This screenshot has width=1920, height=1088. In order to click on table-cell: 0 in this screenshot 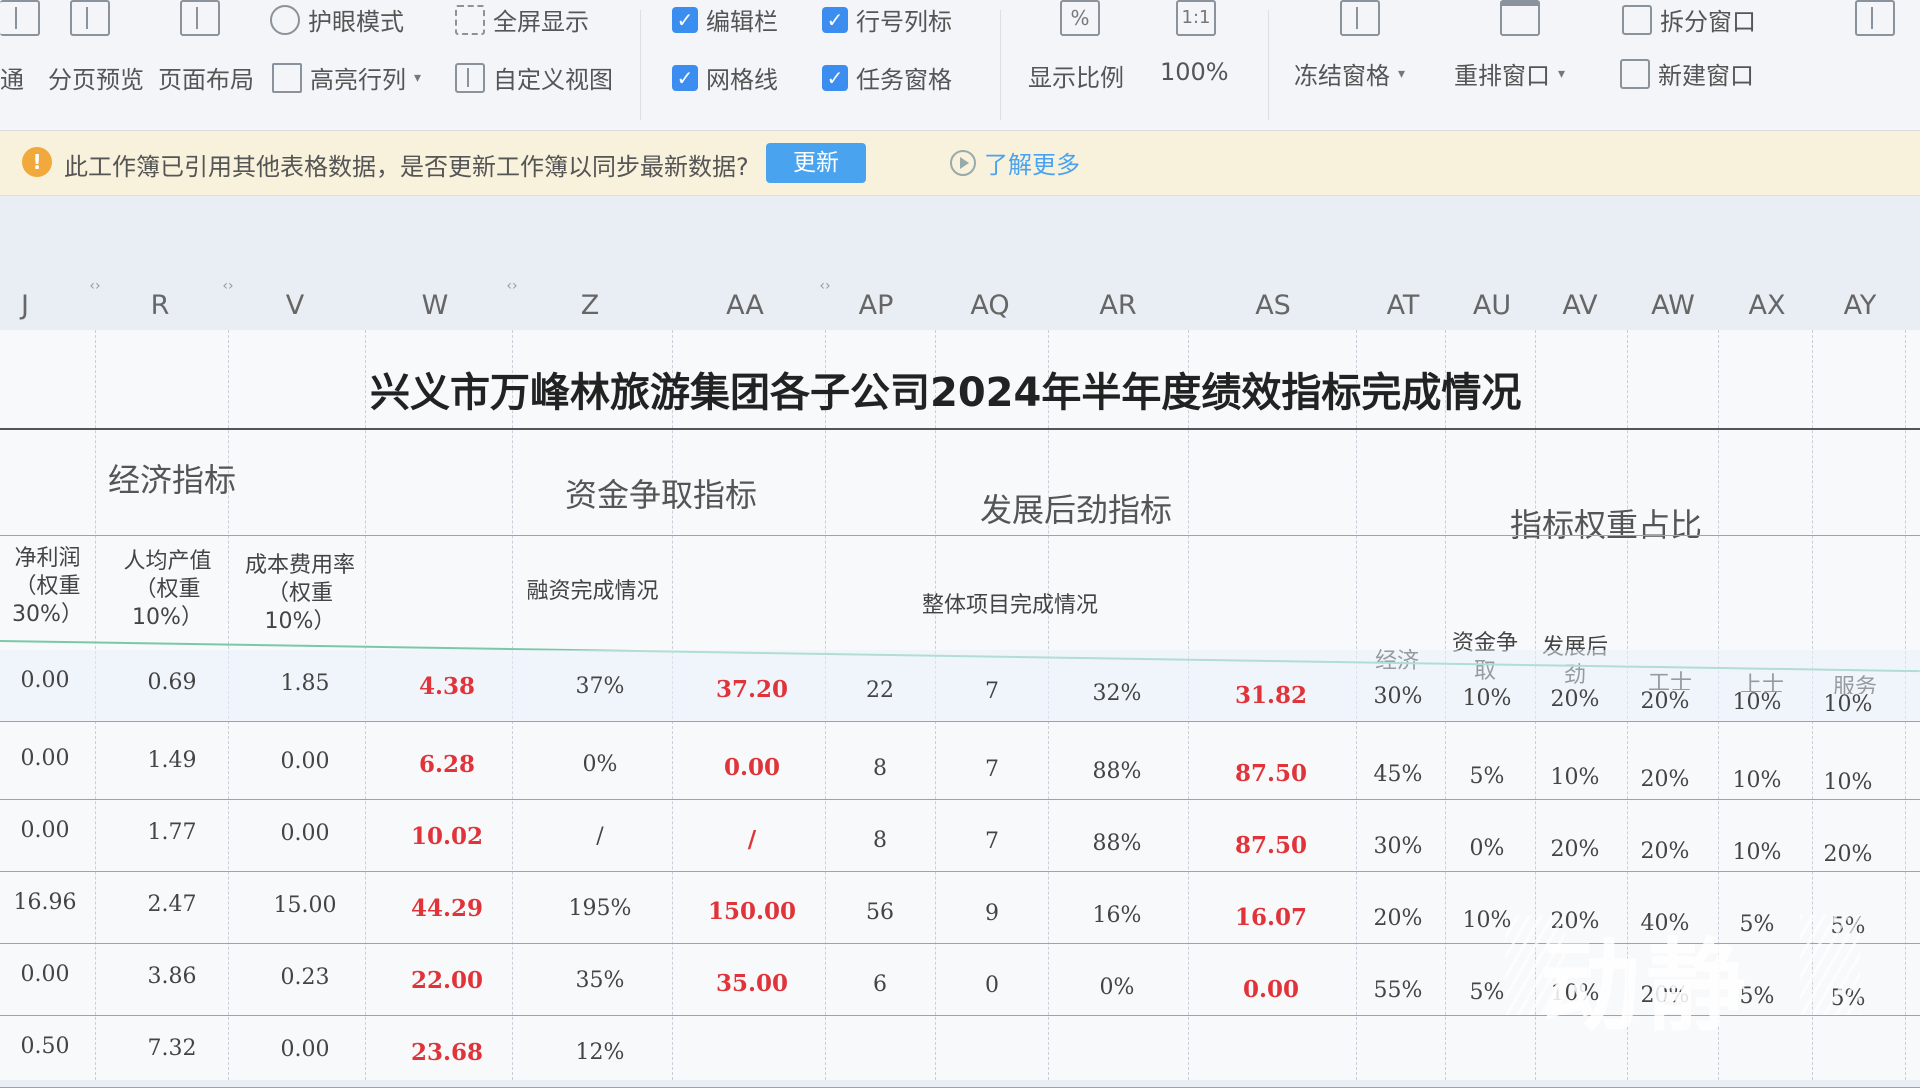, I will do `click(992, 985)`.